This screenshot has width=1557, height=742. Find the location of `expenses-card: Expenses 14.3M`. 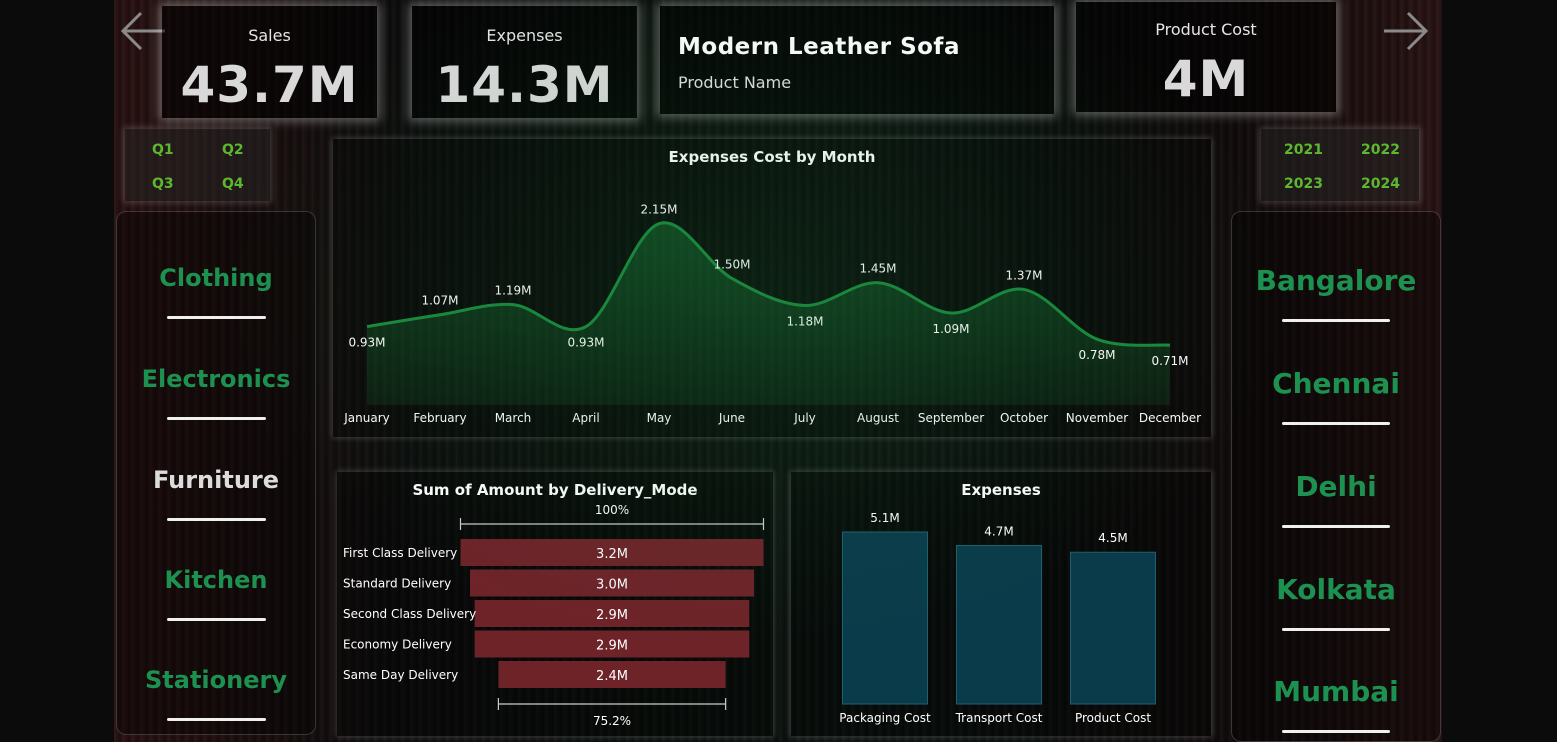

expenses-card: Expenses 14.3M is located at coordinates (524, 62).